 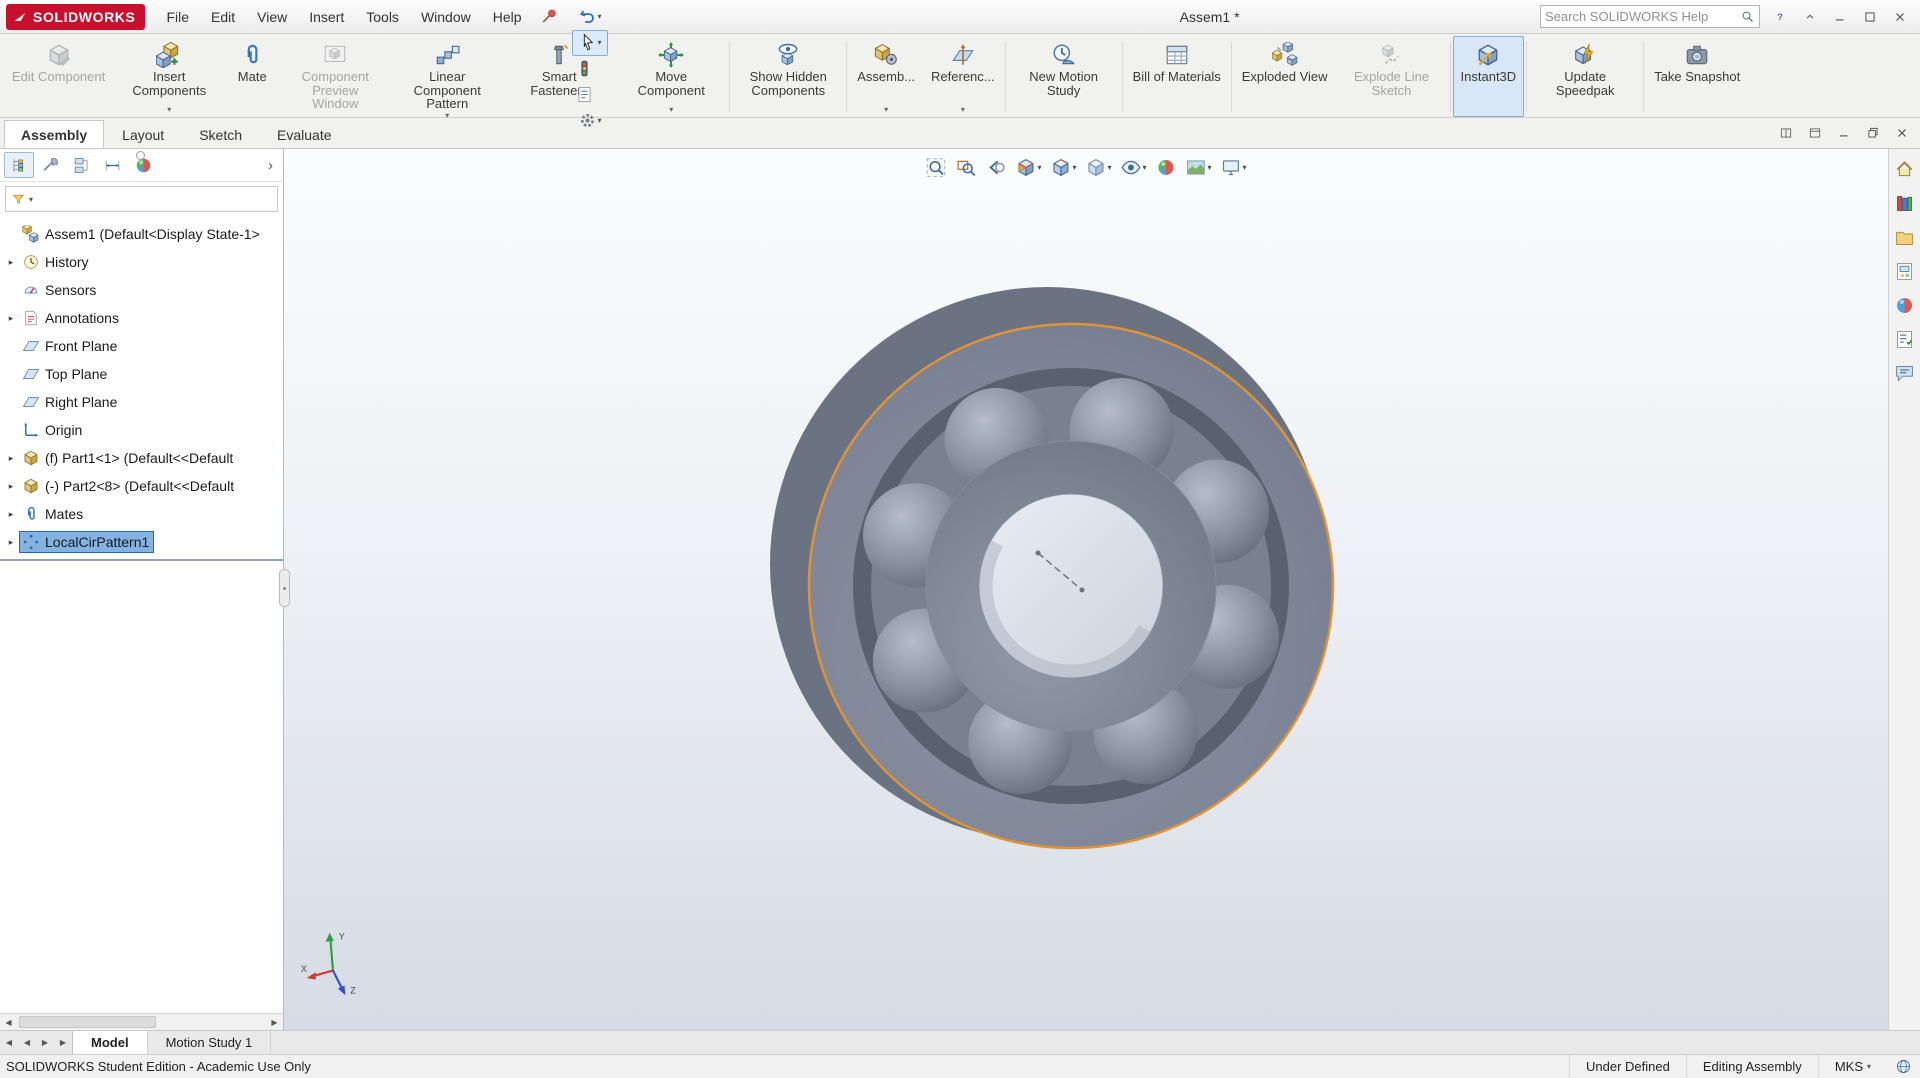 I want to click on linear-component-pattern-button: Linear Component Pattern ▾, so click(x=447, y=78).